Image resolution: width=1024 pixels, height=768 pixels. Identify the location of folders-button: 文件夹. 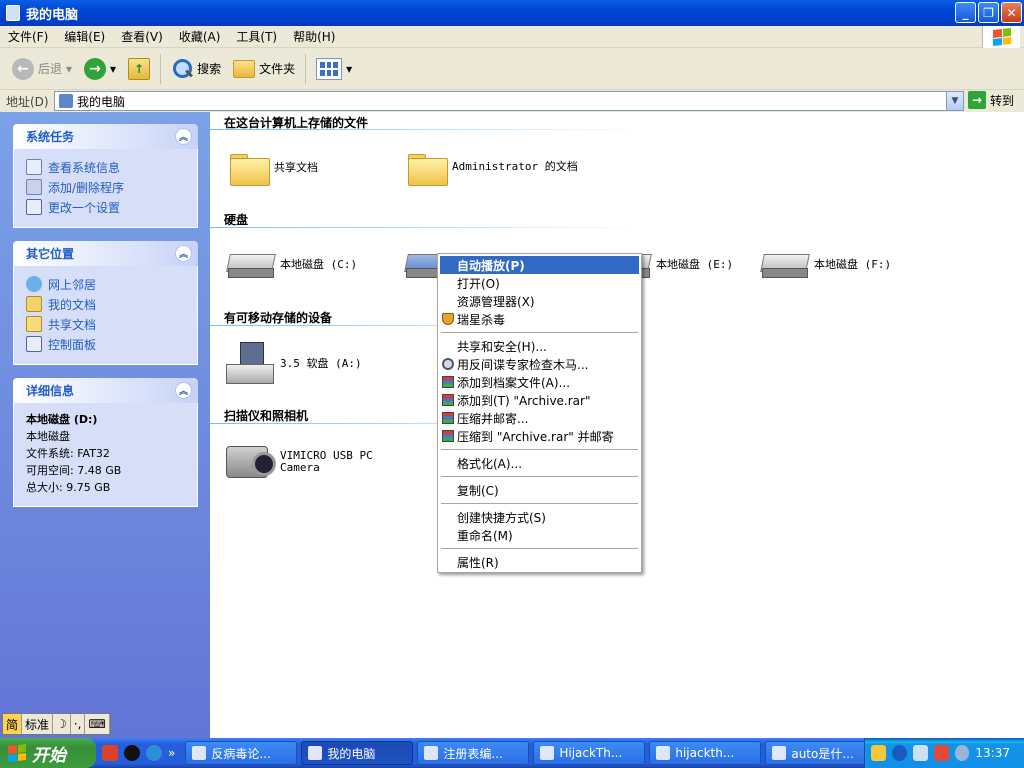
(264, 69).